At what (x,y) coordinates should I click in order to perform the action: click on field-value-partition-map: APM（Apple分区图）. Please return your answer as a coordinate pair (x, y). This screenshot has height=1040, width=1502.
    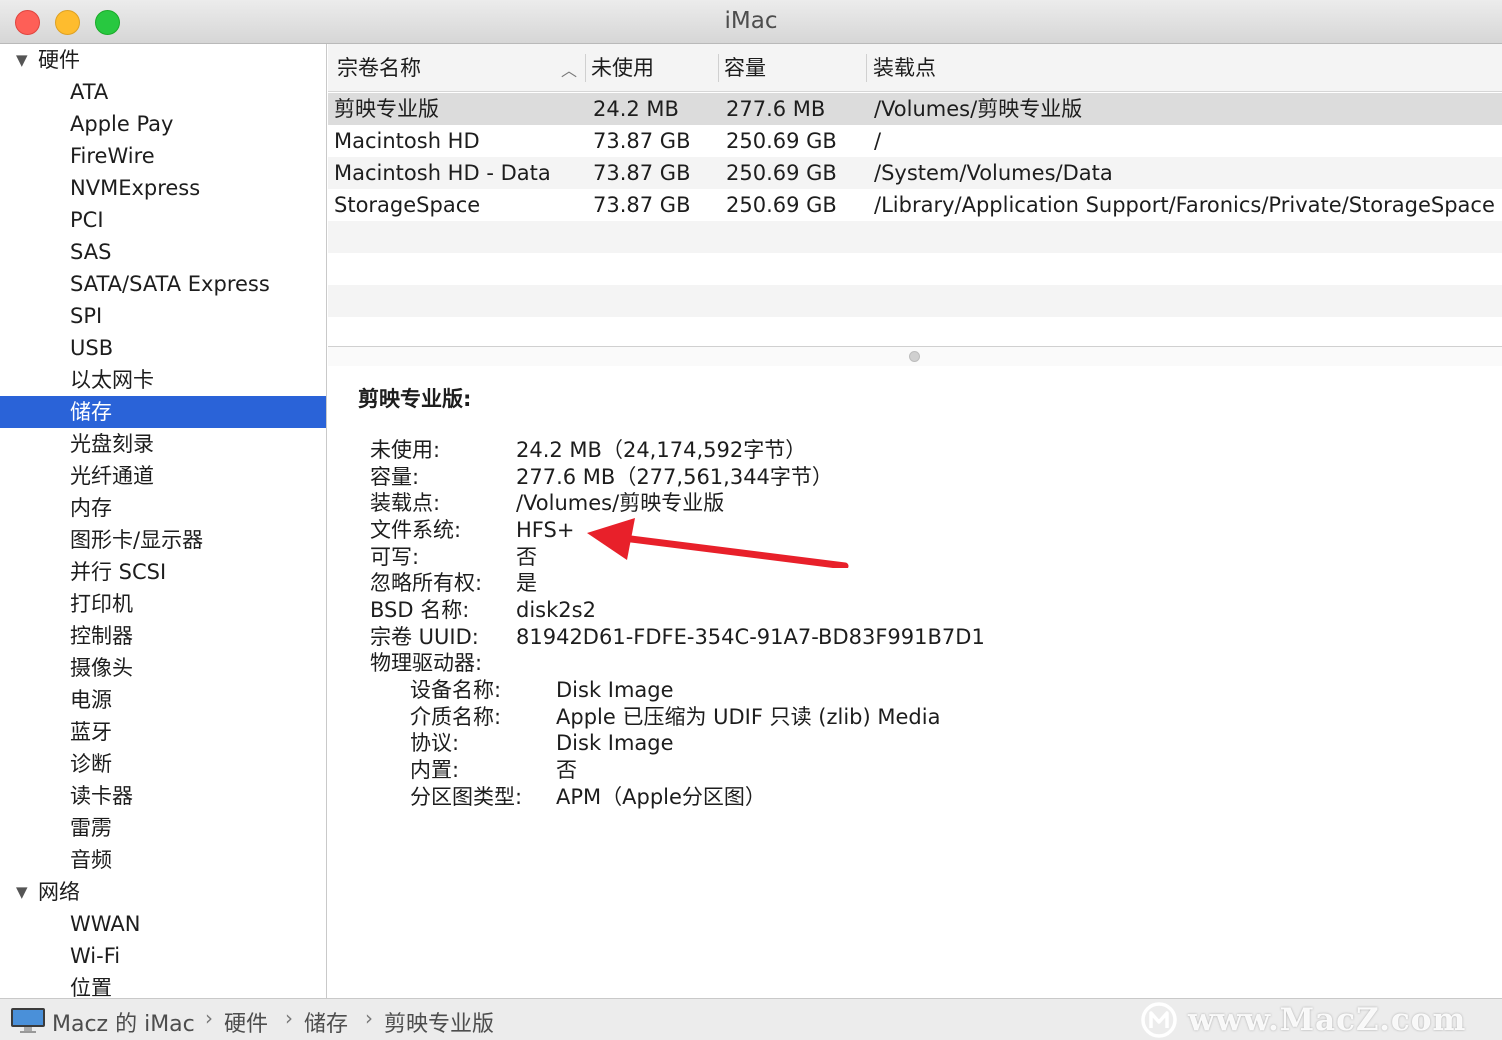
    Looking at the image, I should click on (661, 797).